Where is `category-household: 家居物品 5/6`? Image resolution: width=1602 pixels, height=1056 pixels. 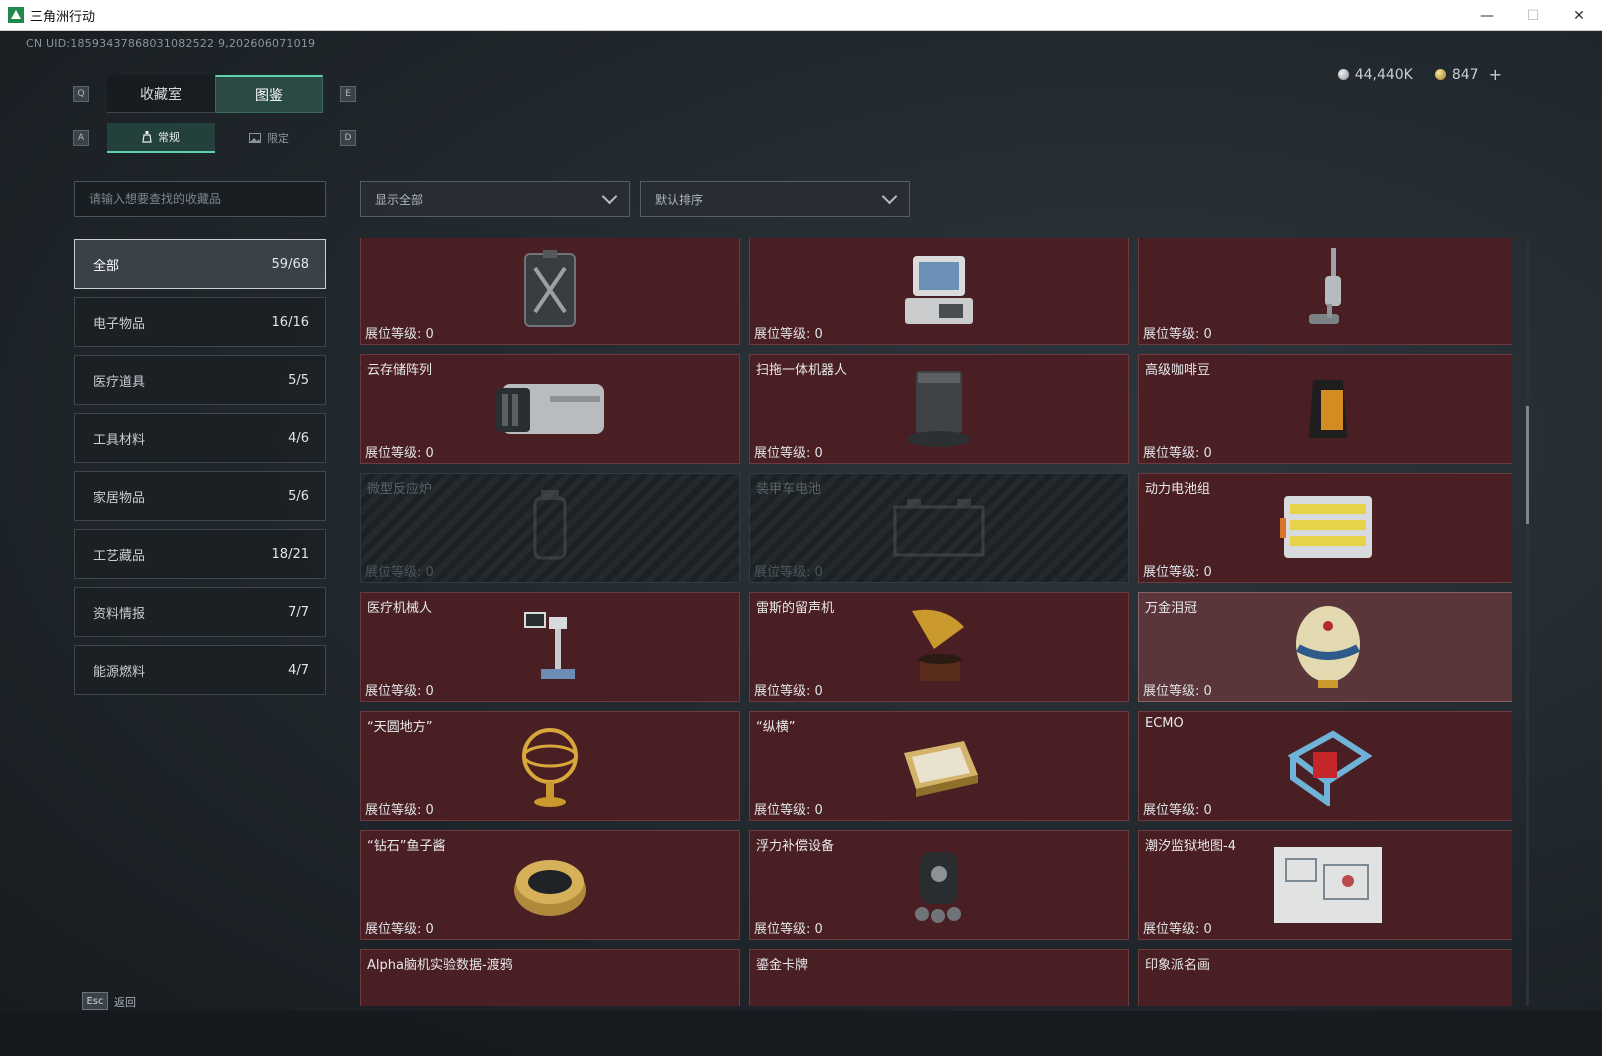
category-household: 家居物品 5/6 is located at coordinates (200, 496).